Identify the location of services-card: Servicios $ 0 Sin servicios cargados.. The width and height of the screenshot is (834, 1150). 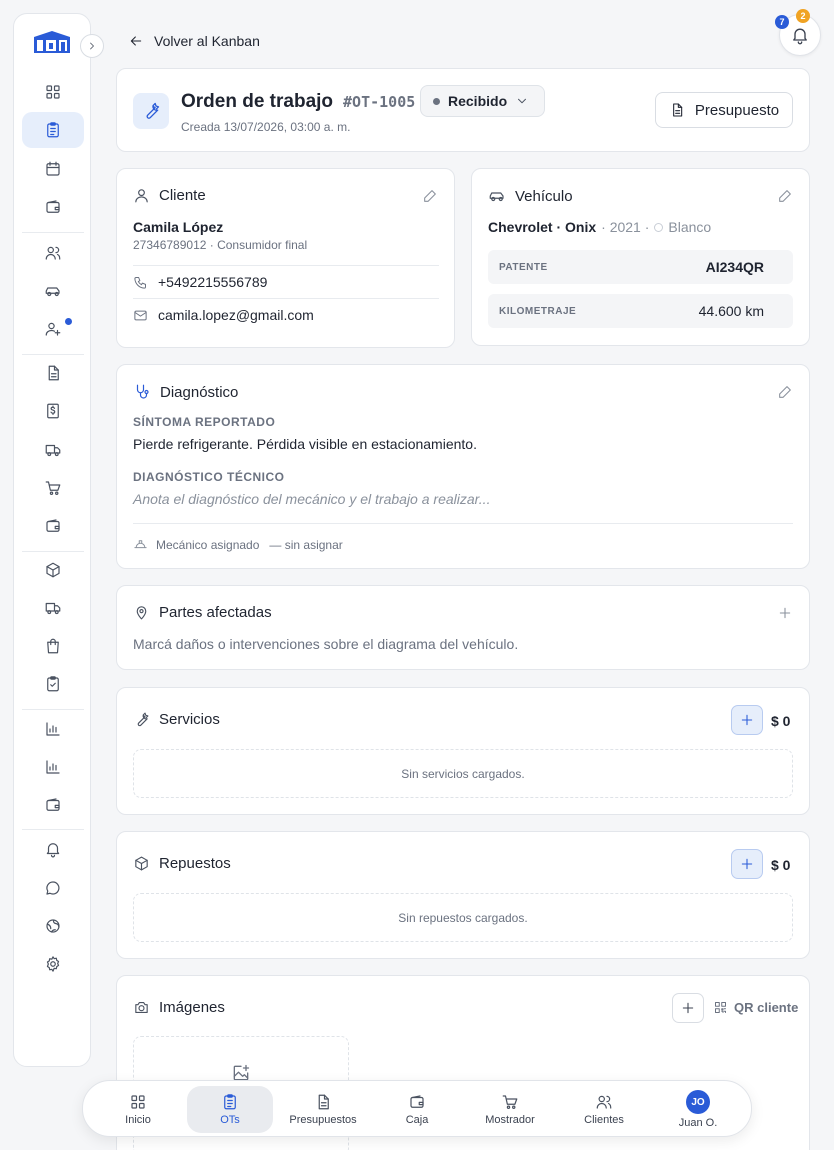
(463, 751).